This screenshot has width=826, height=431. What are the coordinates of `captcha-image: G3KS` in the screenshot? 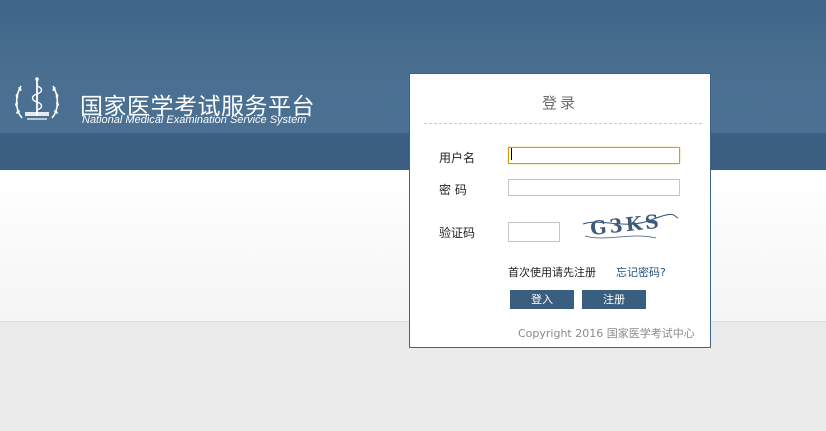 It's located at (630, 228).